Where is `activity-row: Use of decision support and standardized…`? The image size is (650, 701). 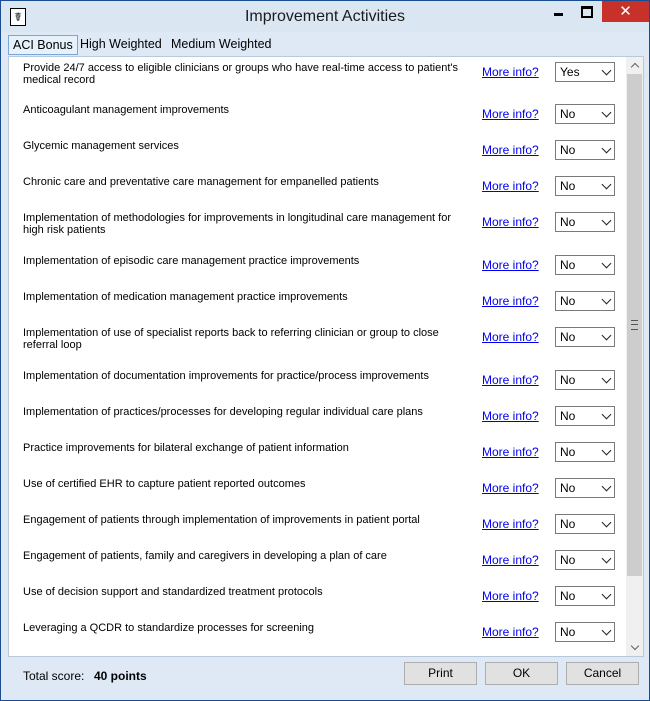 activity-row: Use of decision support and standardized… is located at coordinates (317, 598).